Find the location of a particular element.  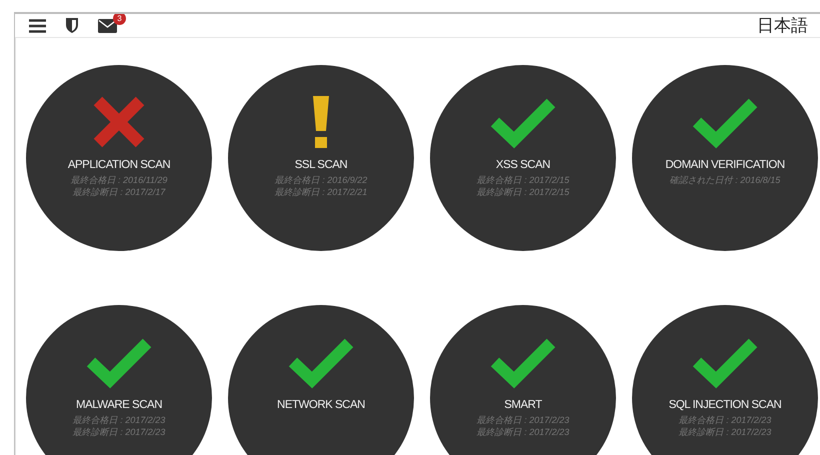

scan-title: SQL INJECTION SCAN is located at coordinates (725, 405).